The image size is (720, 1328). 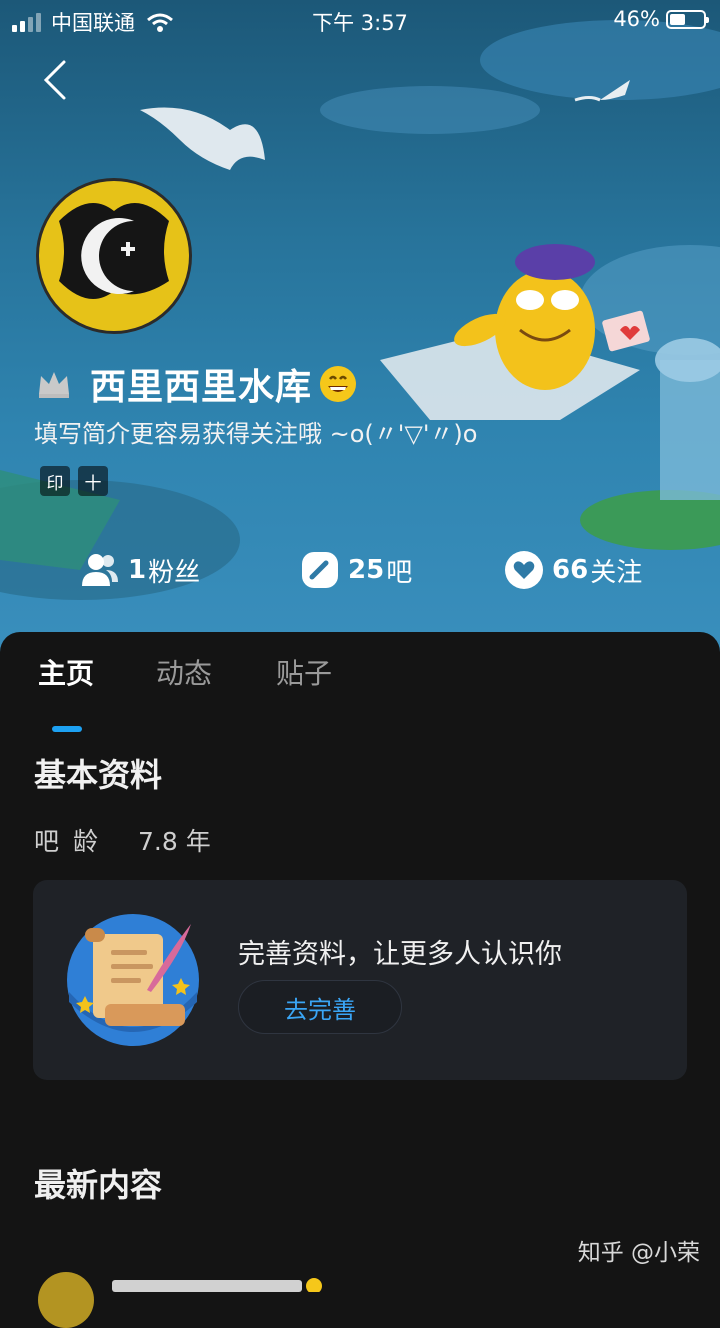 What do you see at coordinates (687, 19) in the screenshot?
I see `battery-icon` at bounding box center [687, 19].